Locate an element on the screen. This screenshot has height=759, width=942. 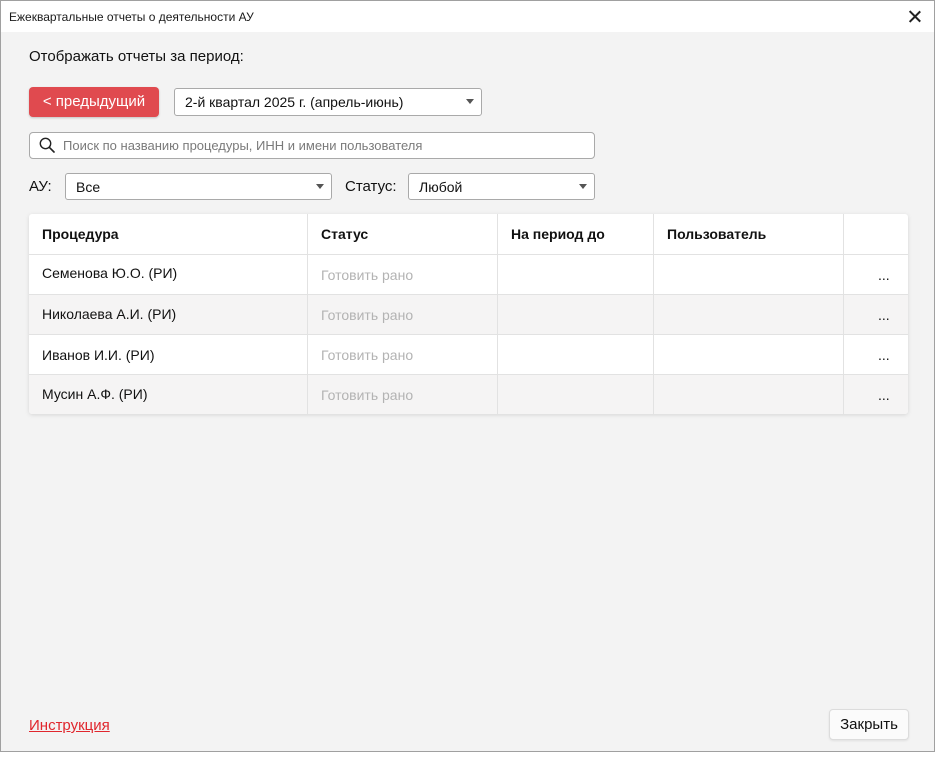
column-header-procedure: Процедура is located at coordinates (168, 234).